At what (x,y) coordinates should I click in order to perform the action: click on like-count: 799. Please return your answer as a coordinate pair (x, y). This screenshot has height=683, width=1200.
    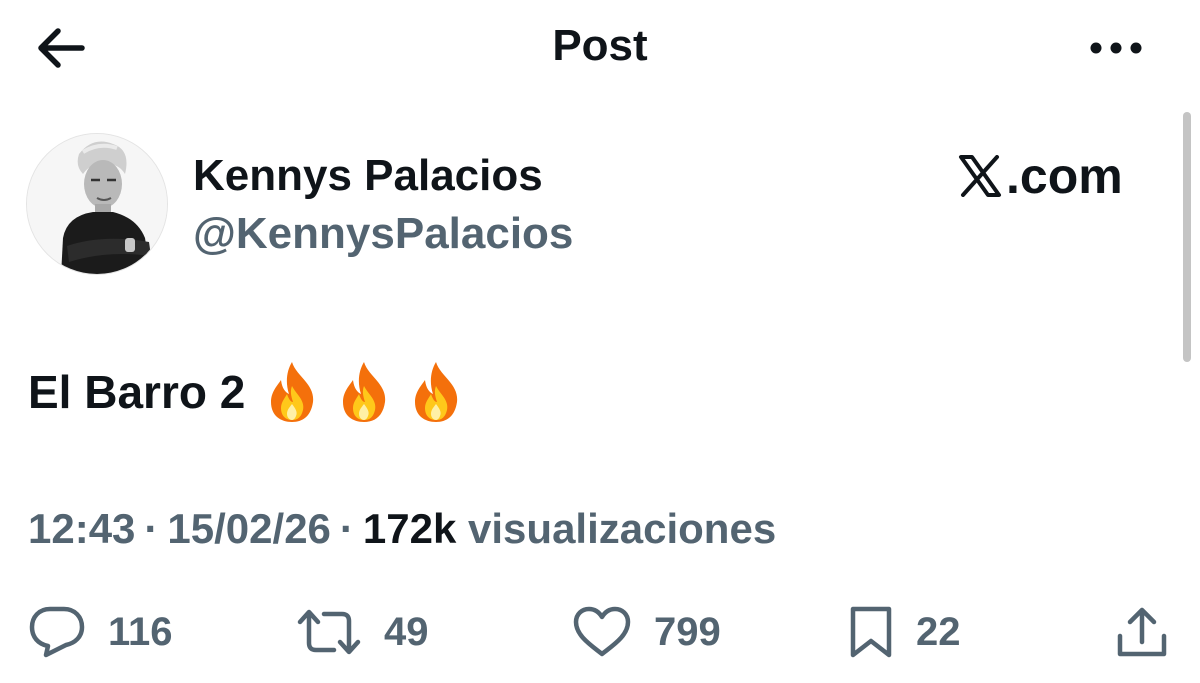
    Looking at the image, I should click on (687, 632).